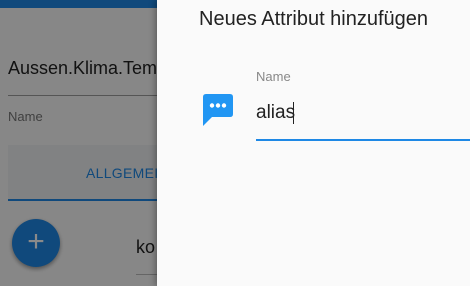 The width and height of the screenshot is (470, 286). Describe the element at coordinates (363, 140) in the screenshot. I see `name-input-underline` at that location.